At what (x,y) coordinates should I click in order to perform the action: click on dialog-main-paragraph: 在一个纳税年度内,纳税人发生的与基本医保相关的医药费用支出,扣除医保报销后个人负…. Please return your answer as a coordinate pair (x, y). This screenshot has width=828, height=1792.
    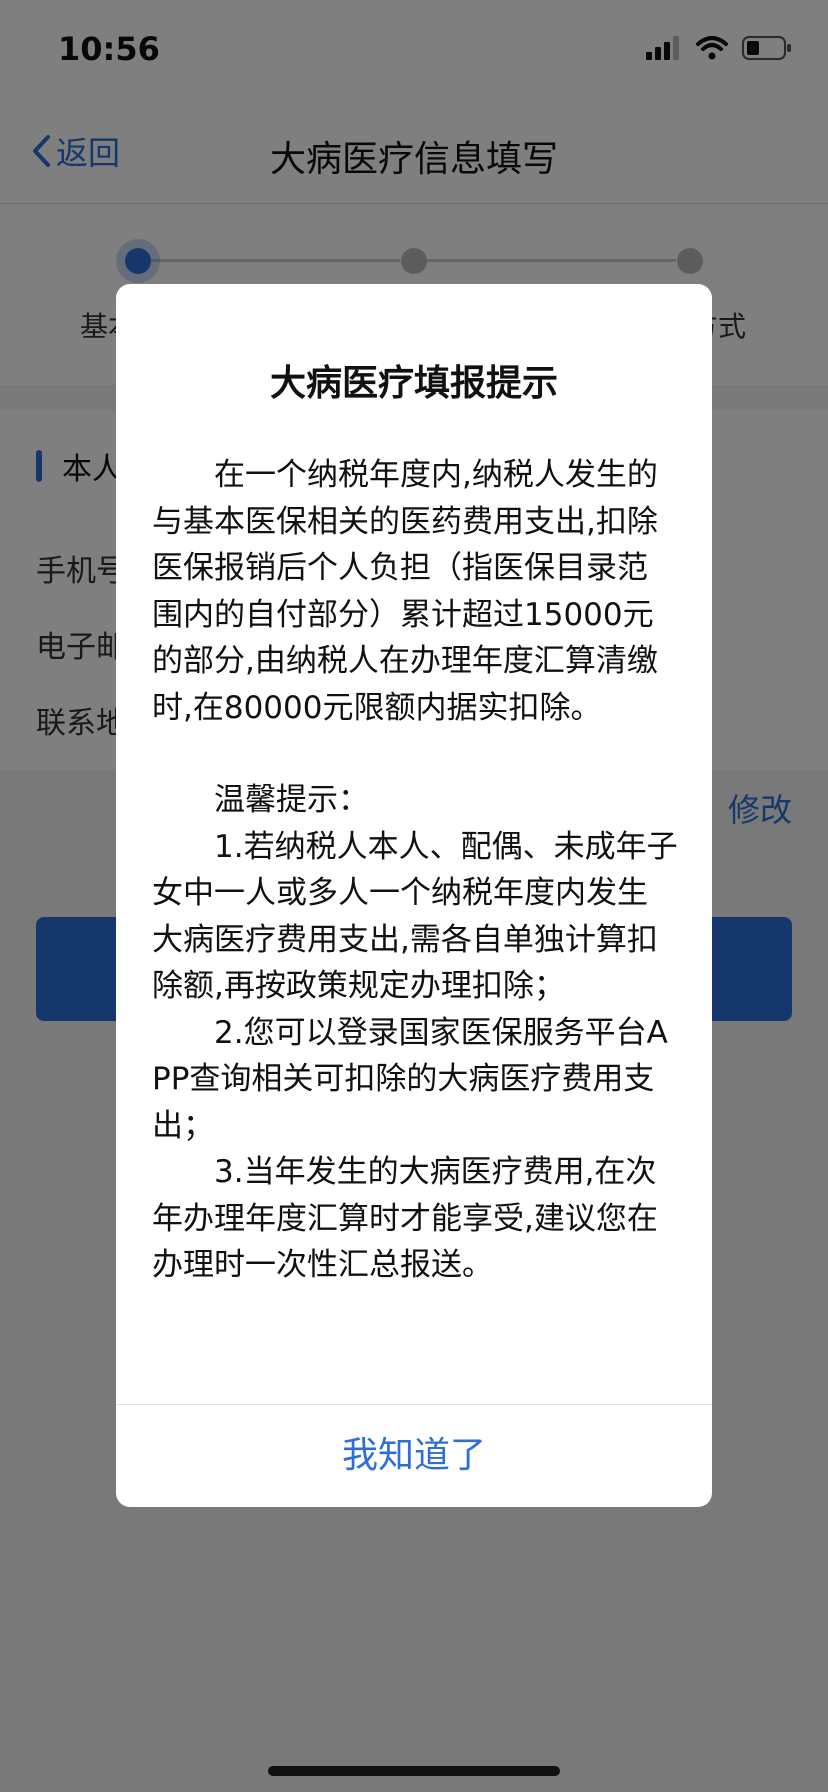
    Looking at the image, I should click on (405, 591).